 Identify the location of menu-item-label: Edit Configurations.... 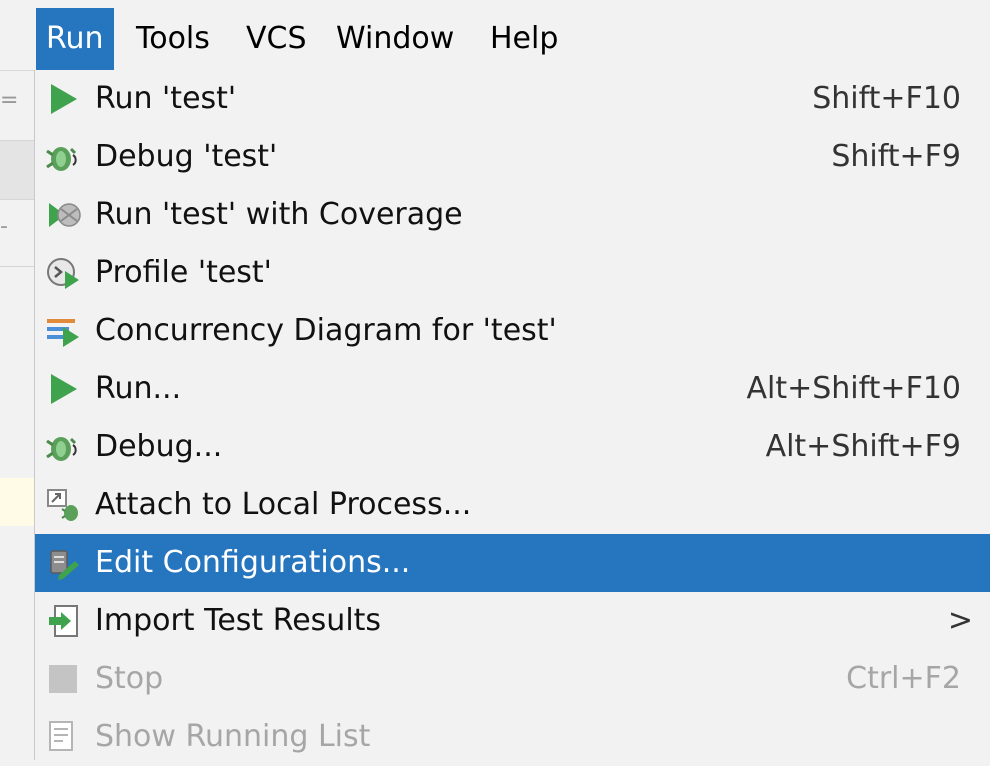
(253, 562).